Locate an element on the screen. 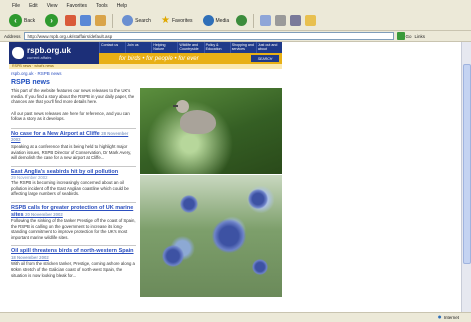 This screenshot has width=471, height=322. media-icon is located at coordinates (208, 20).